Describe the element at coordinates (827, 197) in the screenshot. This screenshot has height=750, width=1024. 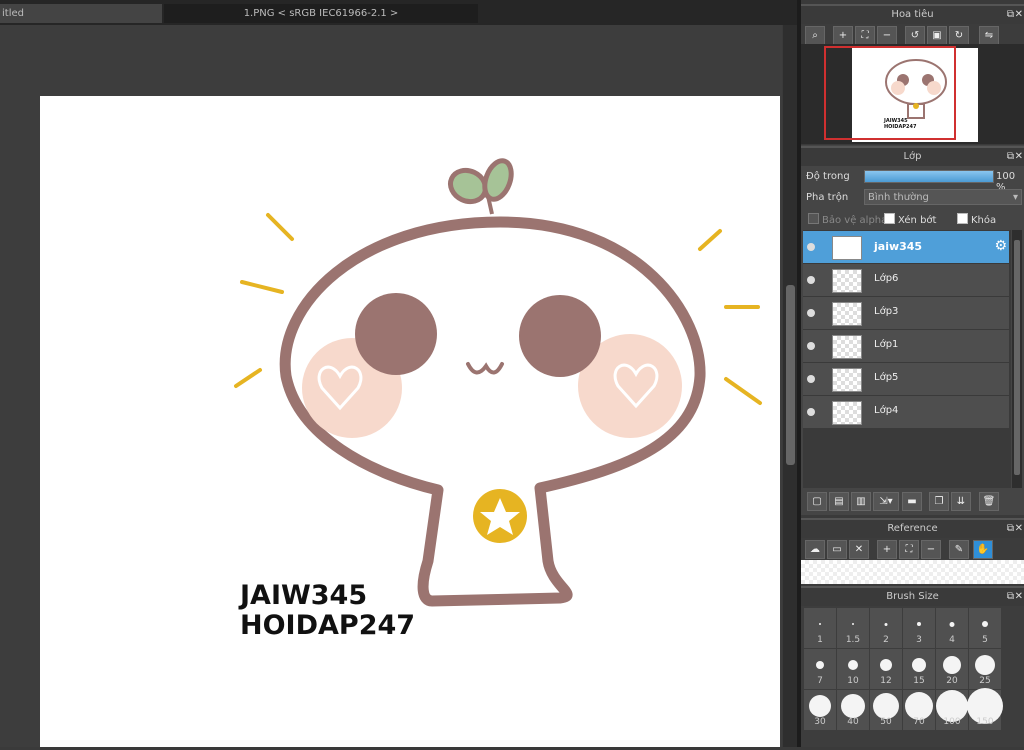
I see `blend-mode-label: Pha trộn` at that location.